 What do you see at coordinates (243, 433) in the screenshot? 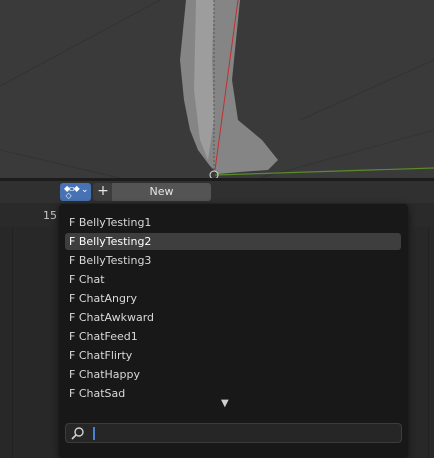
I see `search-input` at bounding box center [243, 433].